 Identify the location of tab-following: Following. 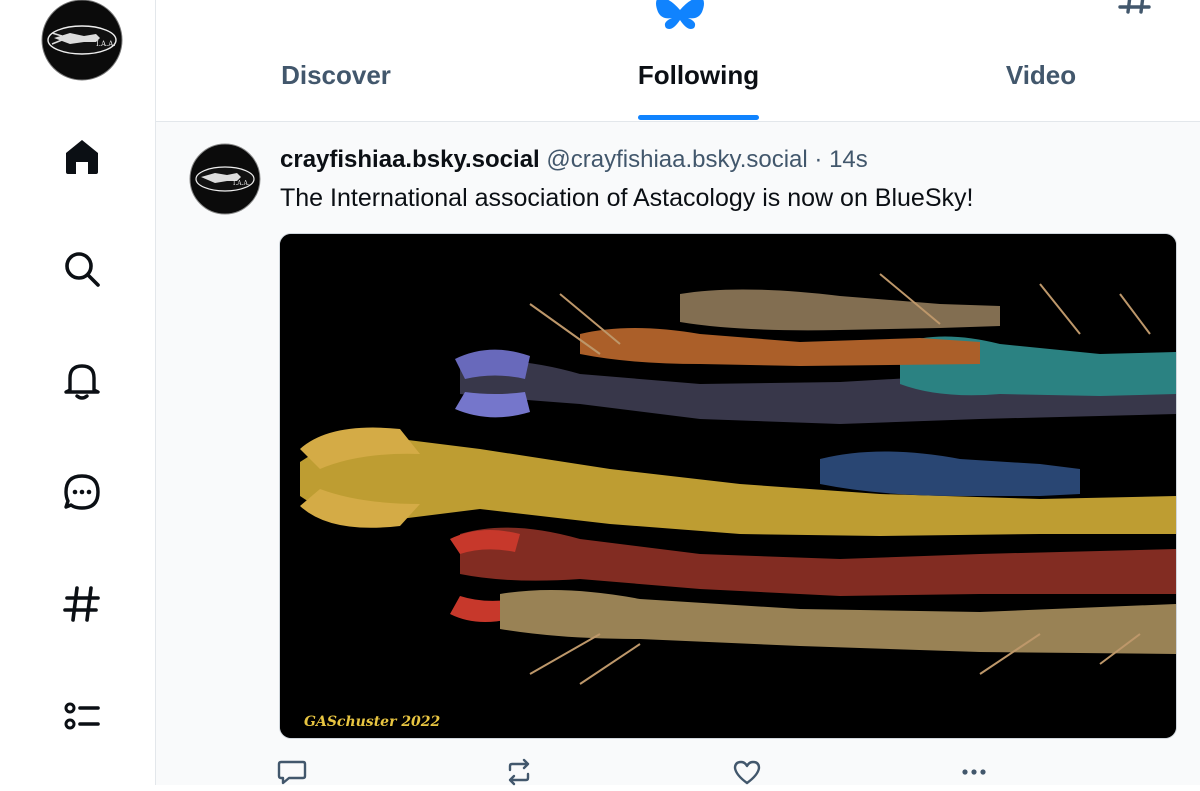
(698, 80).